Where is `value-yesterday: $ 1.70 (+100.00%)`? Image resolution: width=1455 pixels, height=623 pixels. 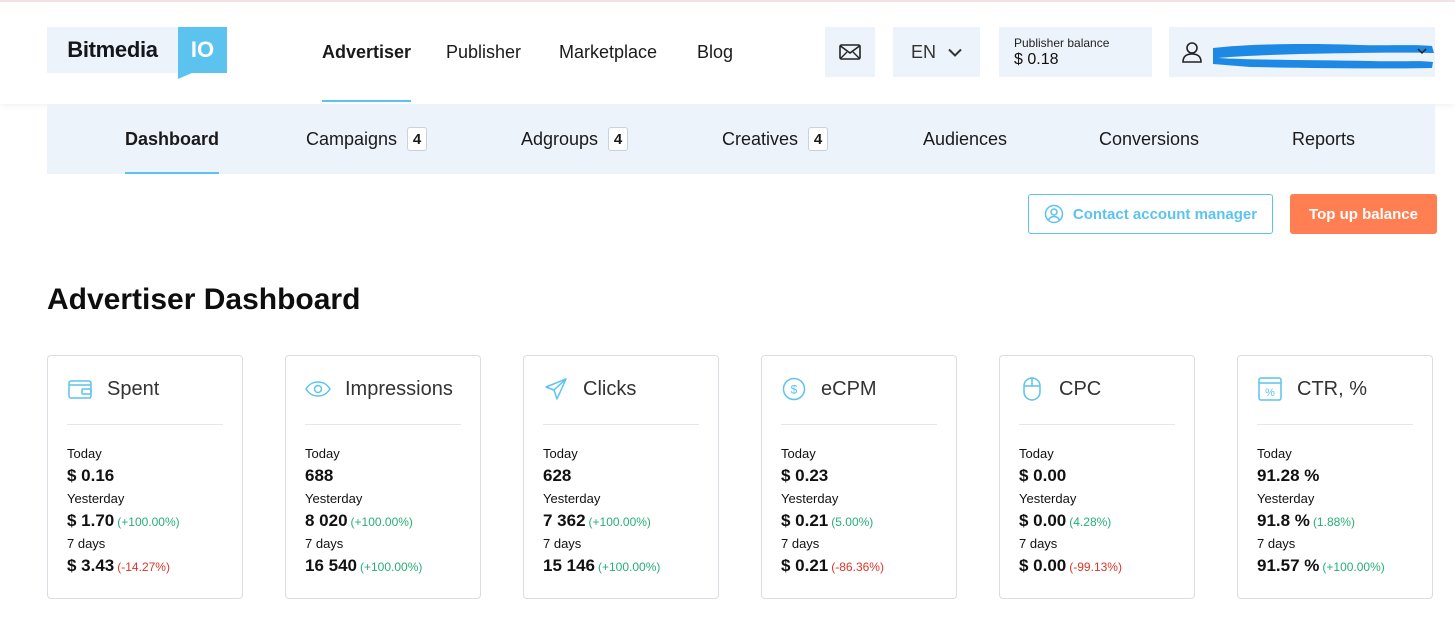
value-yesterday: $ 1.70 (+100.00%) is located at coordinates (123, 520).